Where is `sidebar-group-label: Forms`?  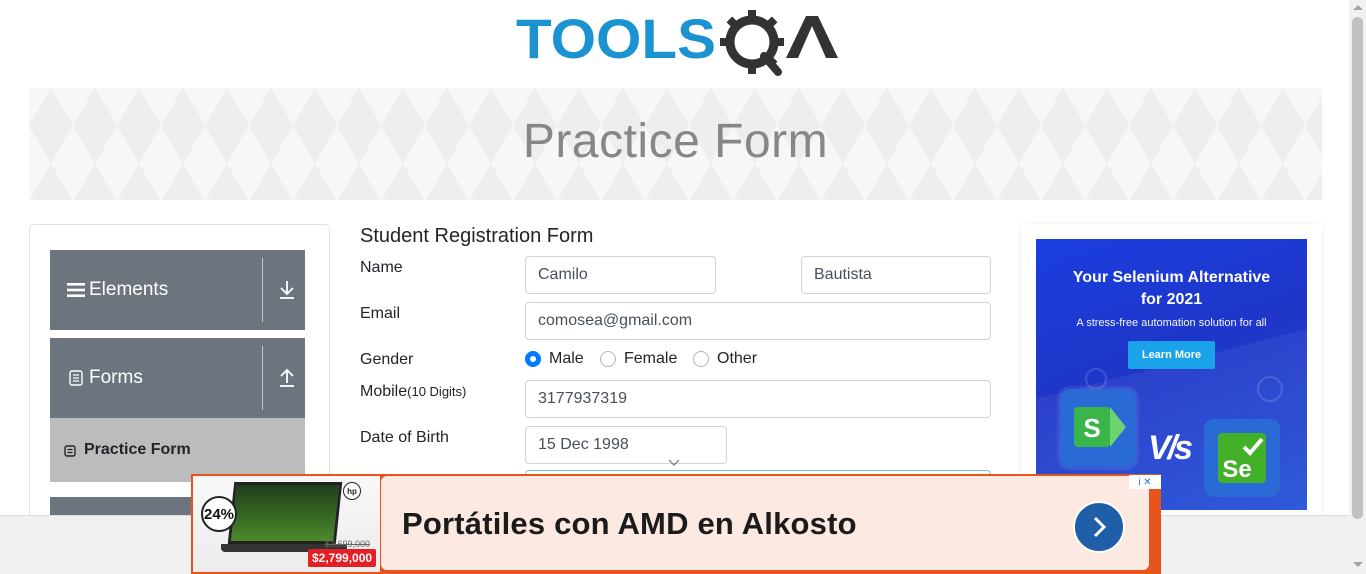 sidebar-group-label: Forms is located at coordinates (116, 377).